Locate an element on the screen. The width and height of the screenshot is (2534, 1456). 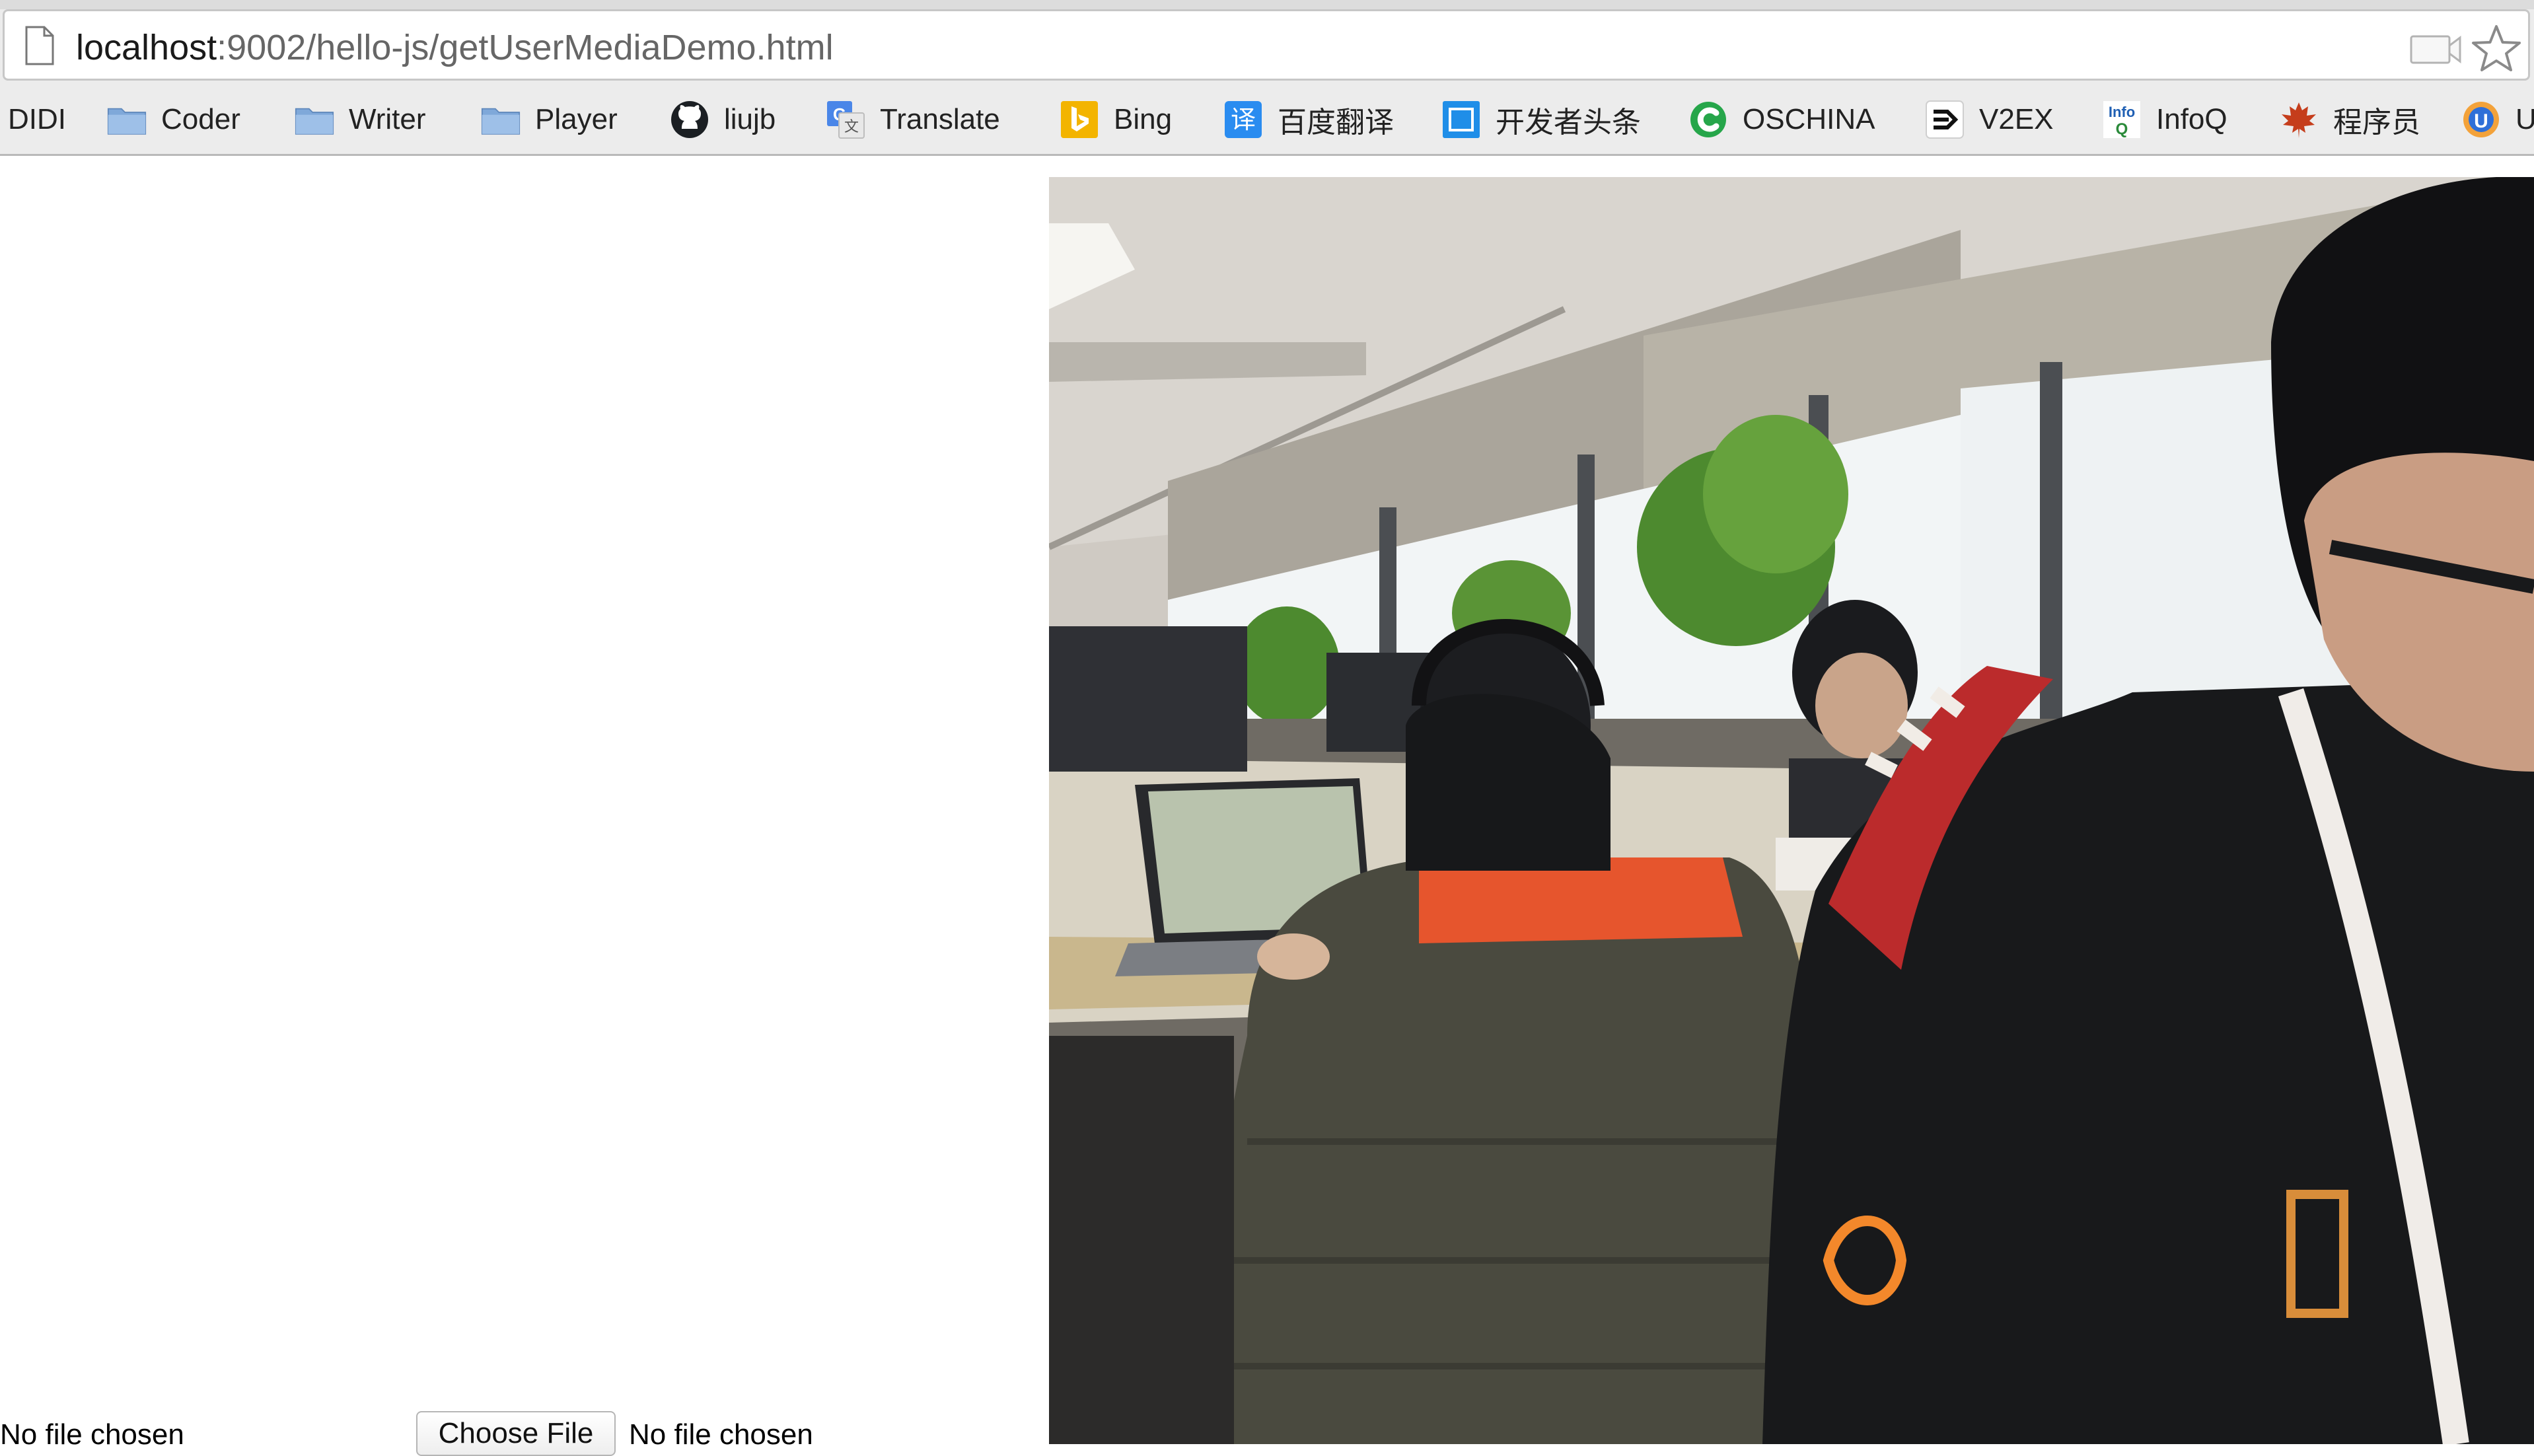
bookmark-label: 程序员 is located at coordinates (2376, 122).